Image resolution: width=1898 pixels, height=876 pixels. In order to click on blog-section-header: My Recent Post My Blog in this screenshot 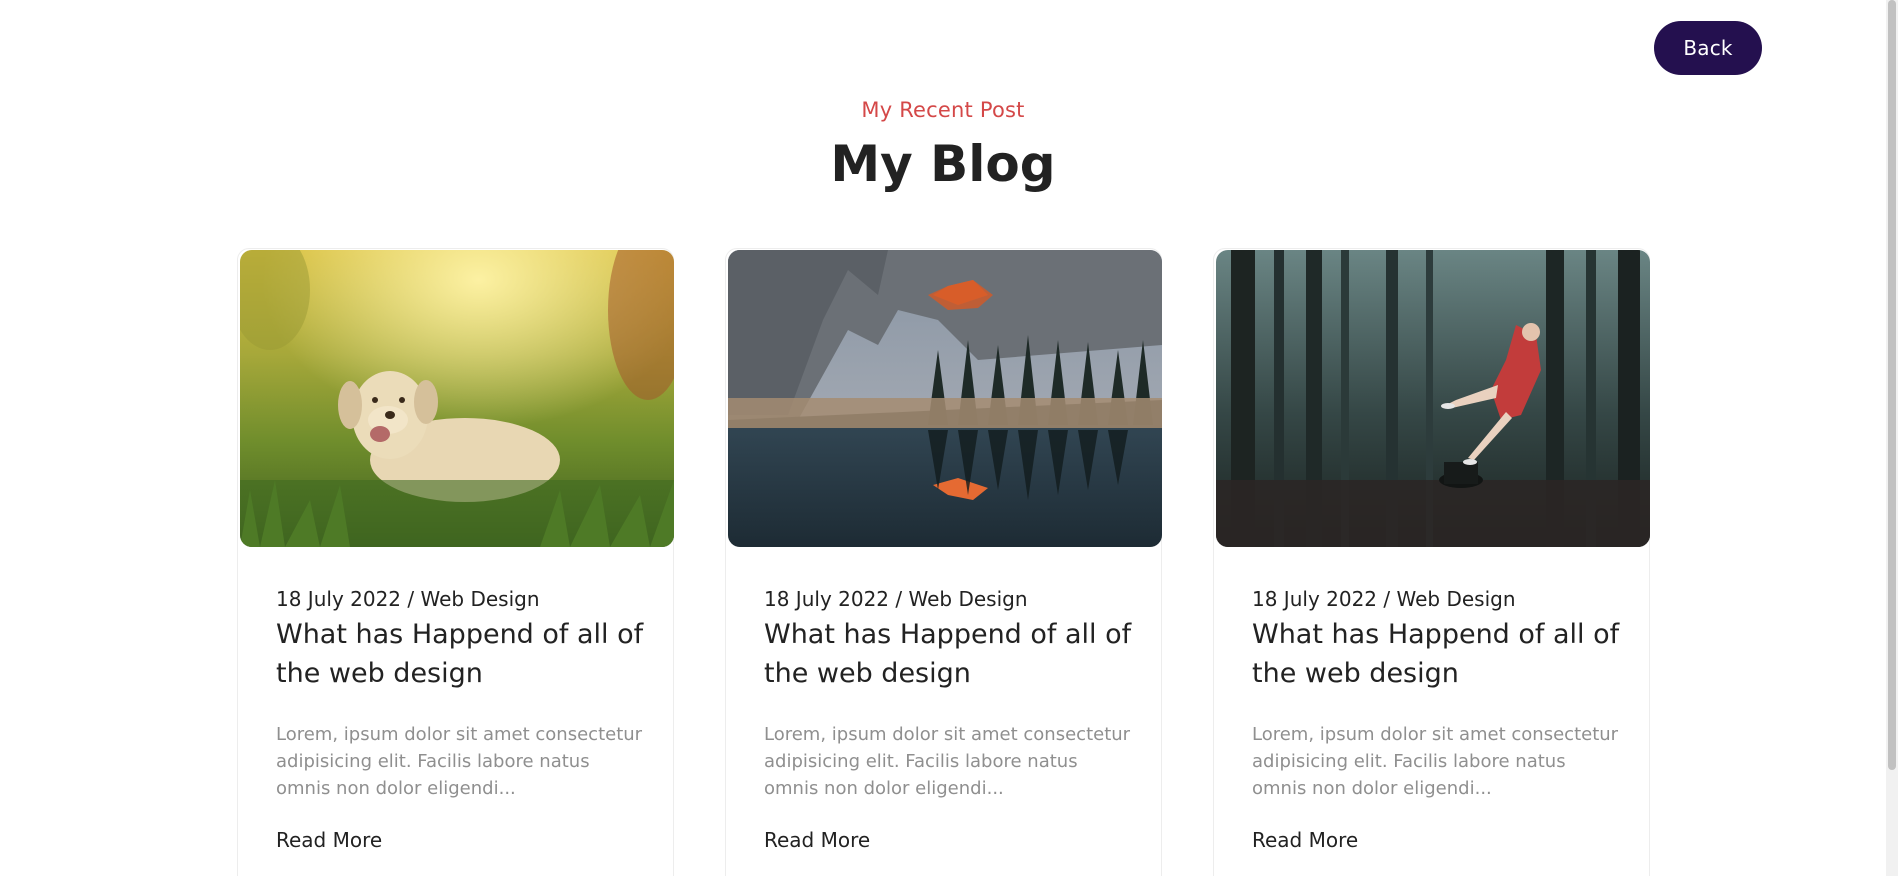, I will do `click(943, 145)`.